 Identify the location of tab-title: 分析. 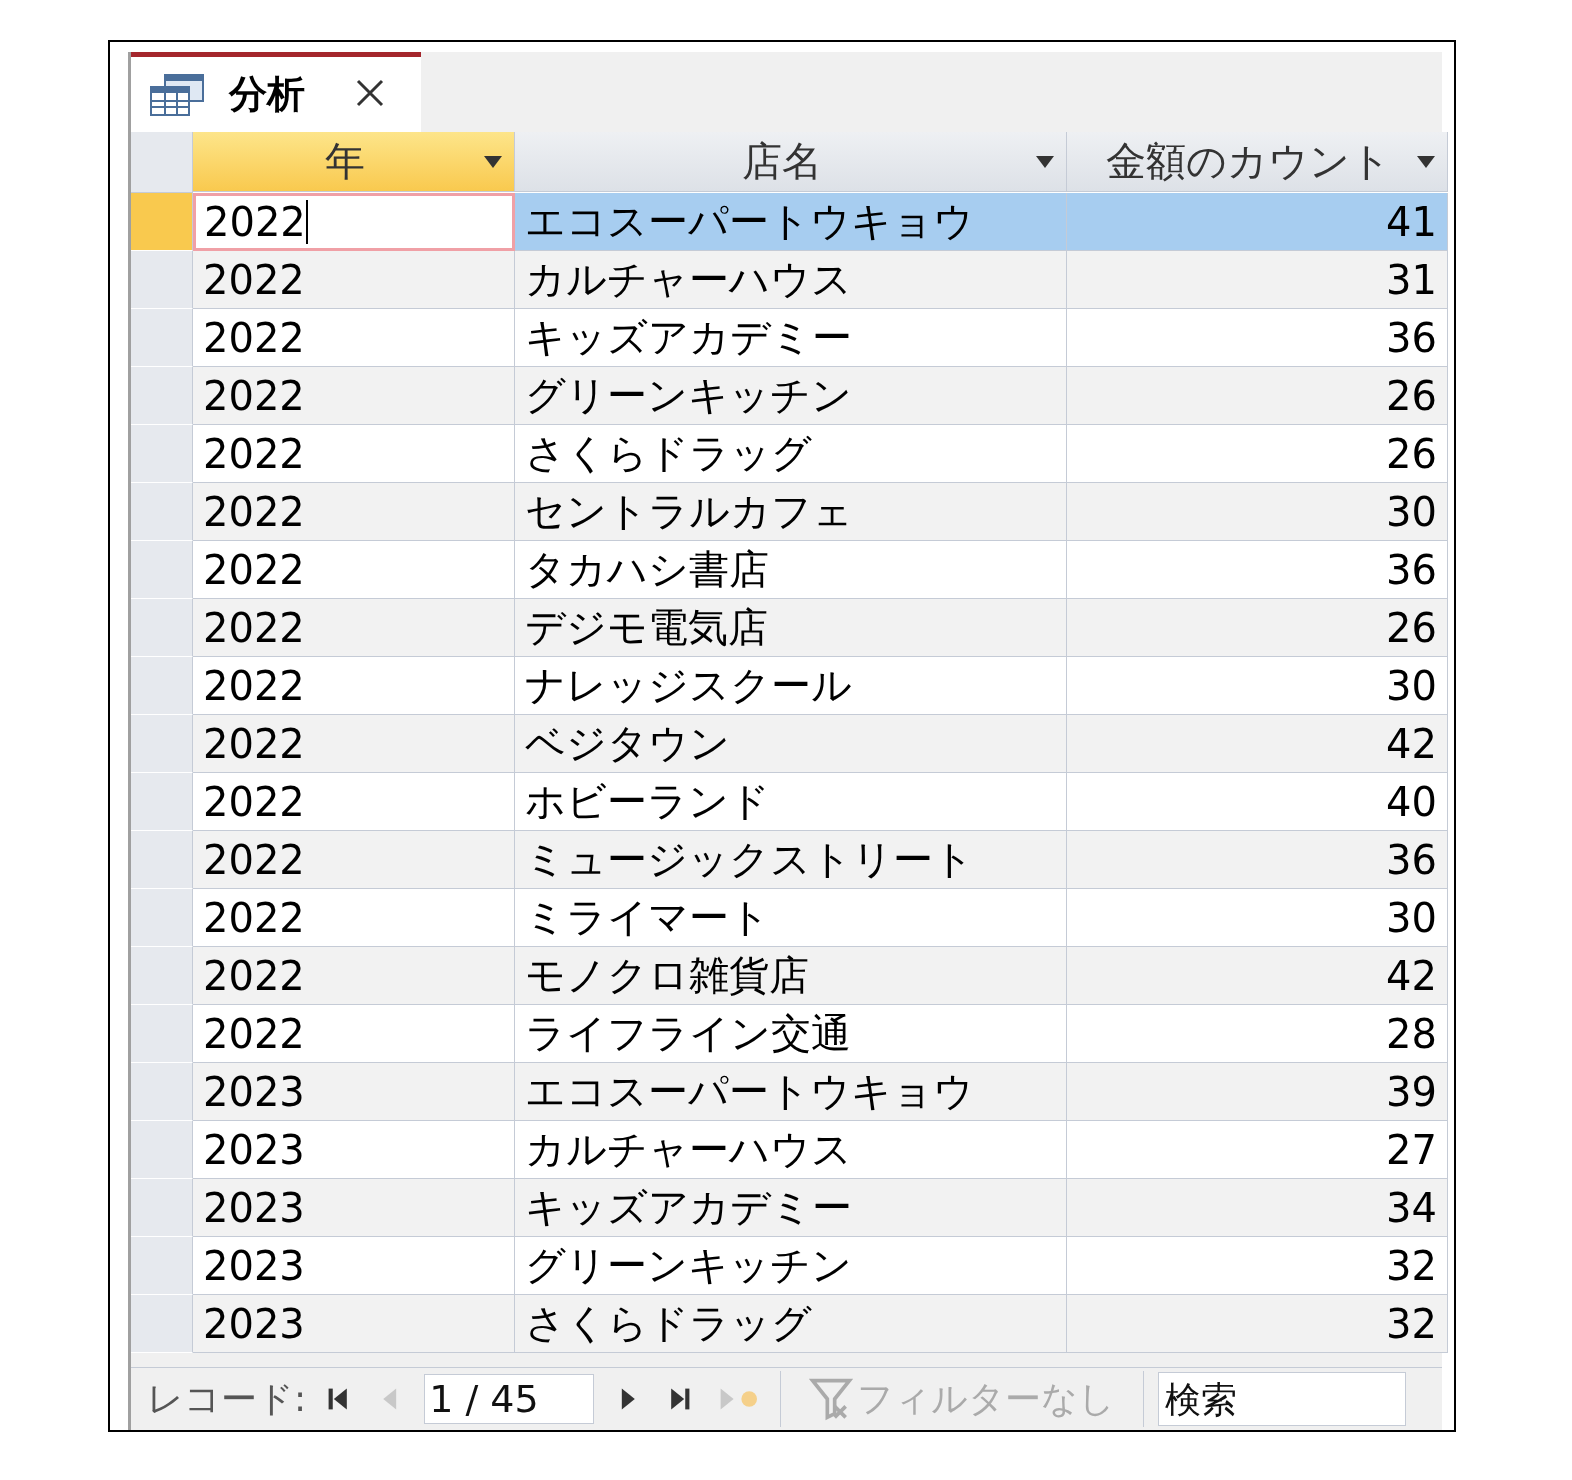
(267, 94).